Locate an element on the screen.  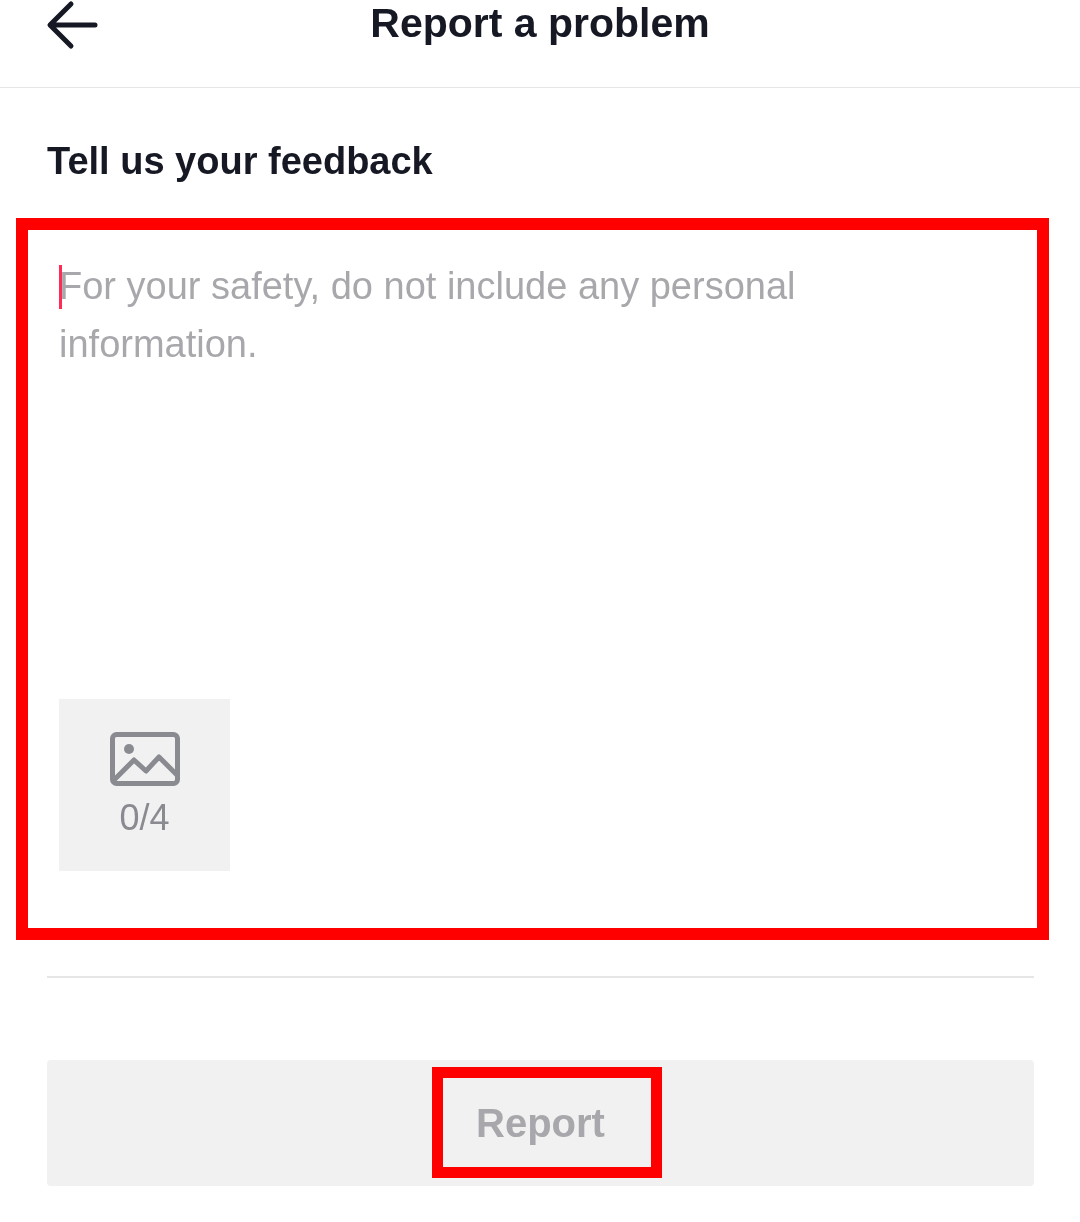
add-image-button: 0/4 is located at coordinates (144, 785).